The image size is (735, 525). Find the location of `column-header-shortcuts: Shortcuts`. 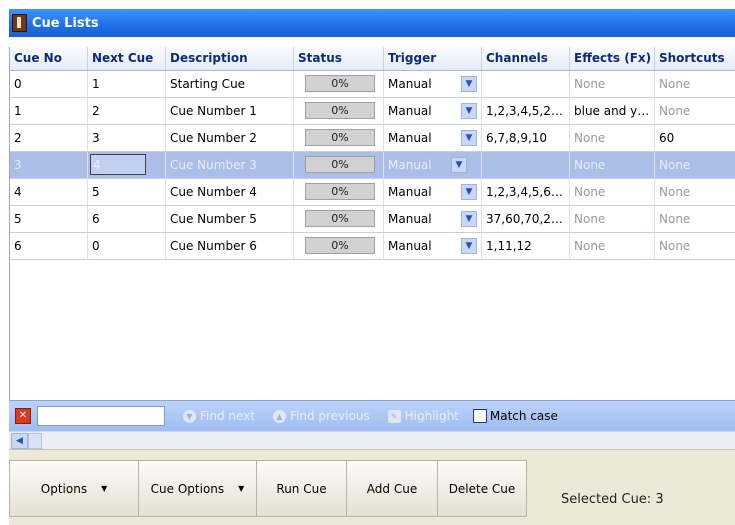

column-header-shortcuts: Shortcuts is located at coordinates (695, 58).